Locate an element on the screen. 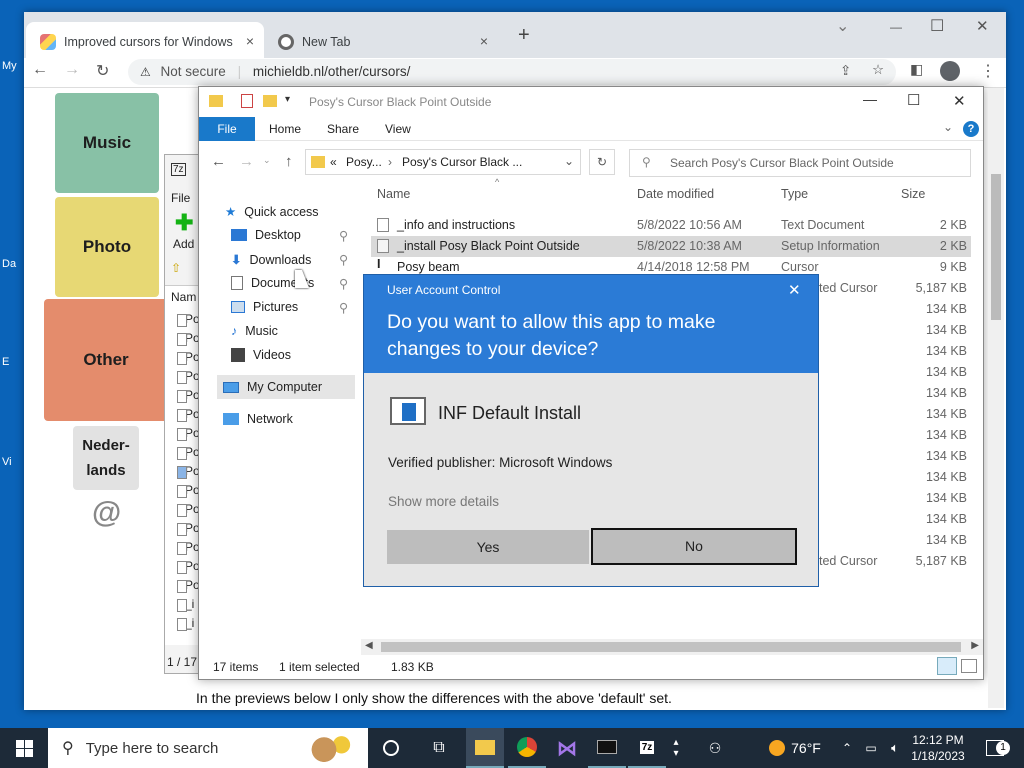 The height and width of the screenshot is (768, 1024). properties-icon is located at coordinates (247, 101).